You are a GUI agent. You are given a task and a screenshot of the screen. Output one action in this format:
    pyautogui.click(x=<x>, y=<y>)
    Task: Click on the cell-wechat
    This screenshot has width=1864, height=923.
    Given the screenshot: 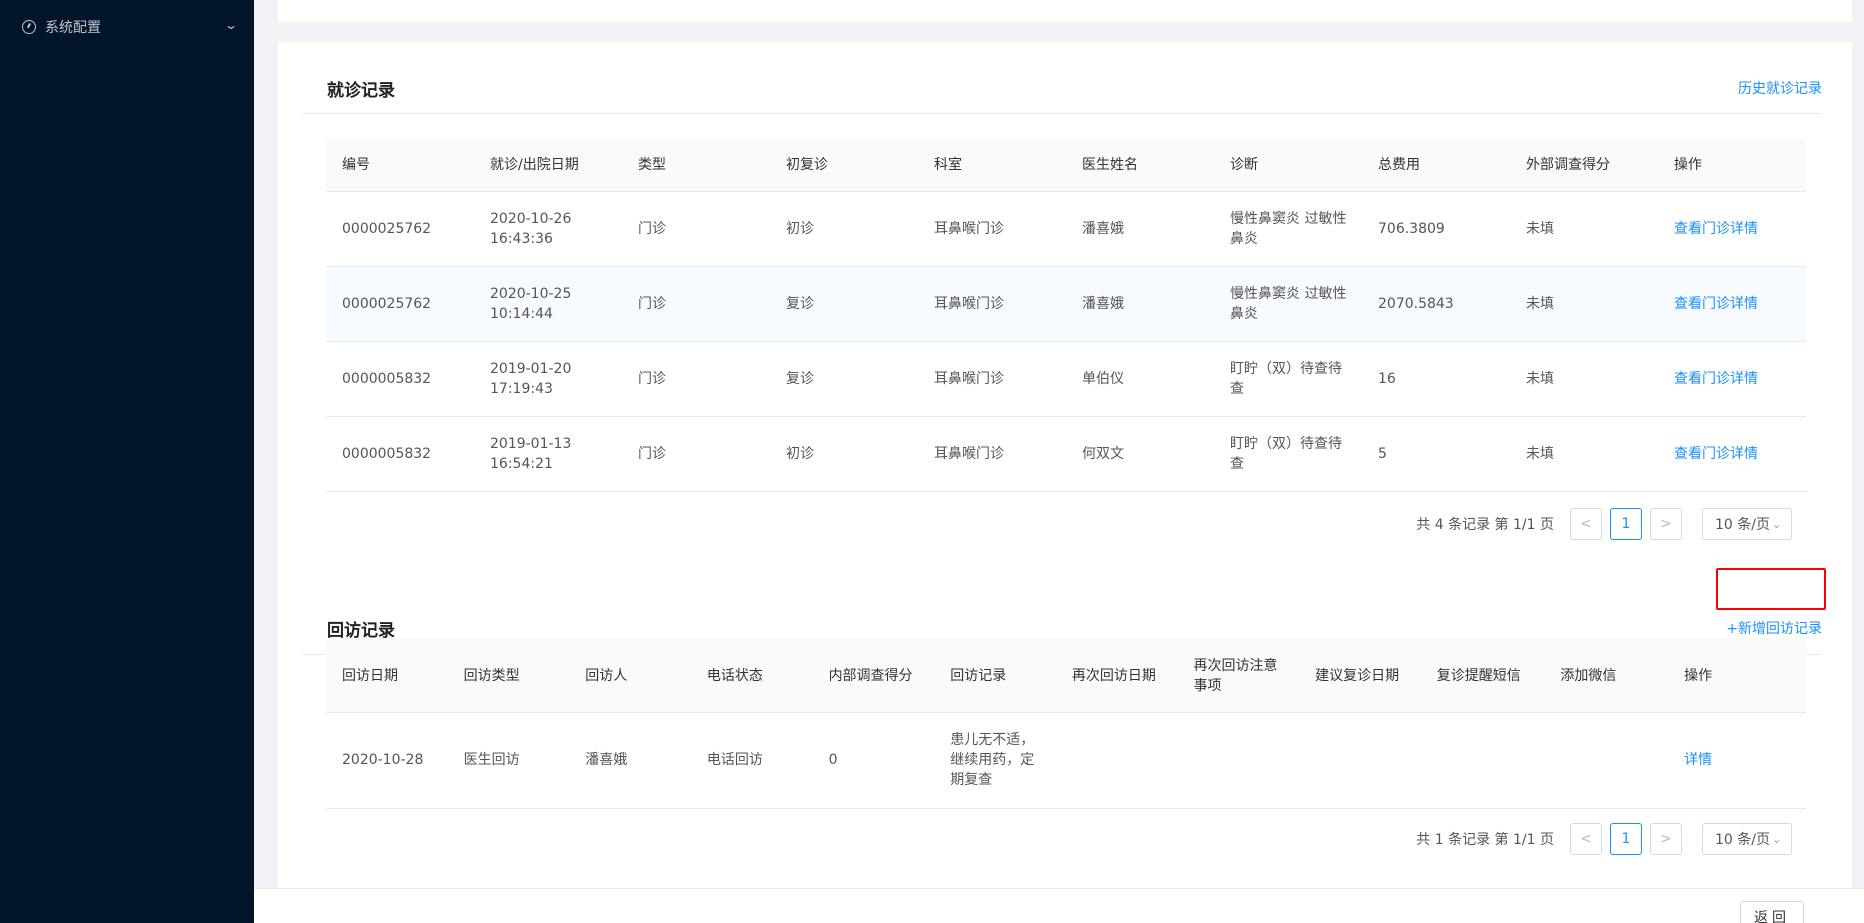 What is the action you would take?
    pyautogui.click(x=1606, y=760)
    